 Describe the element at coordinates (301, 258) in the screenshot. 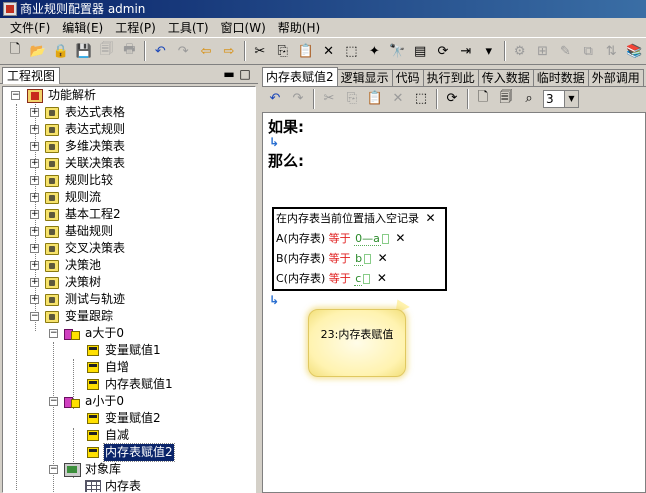

I see `field-name: B(内存表)` at that location.